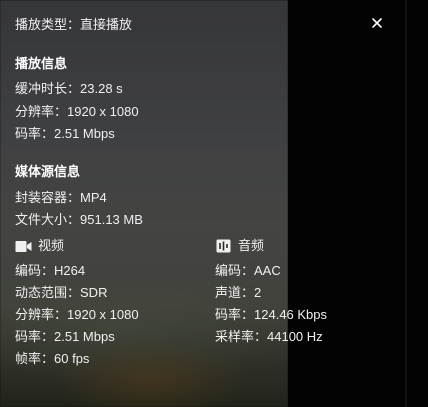 The image size is (428, 407). Describe the element at coordinates (258, 292) in the screenshot. I see `channels-value: 2` at that location.